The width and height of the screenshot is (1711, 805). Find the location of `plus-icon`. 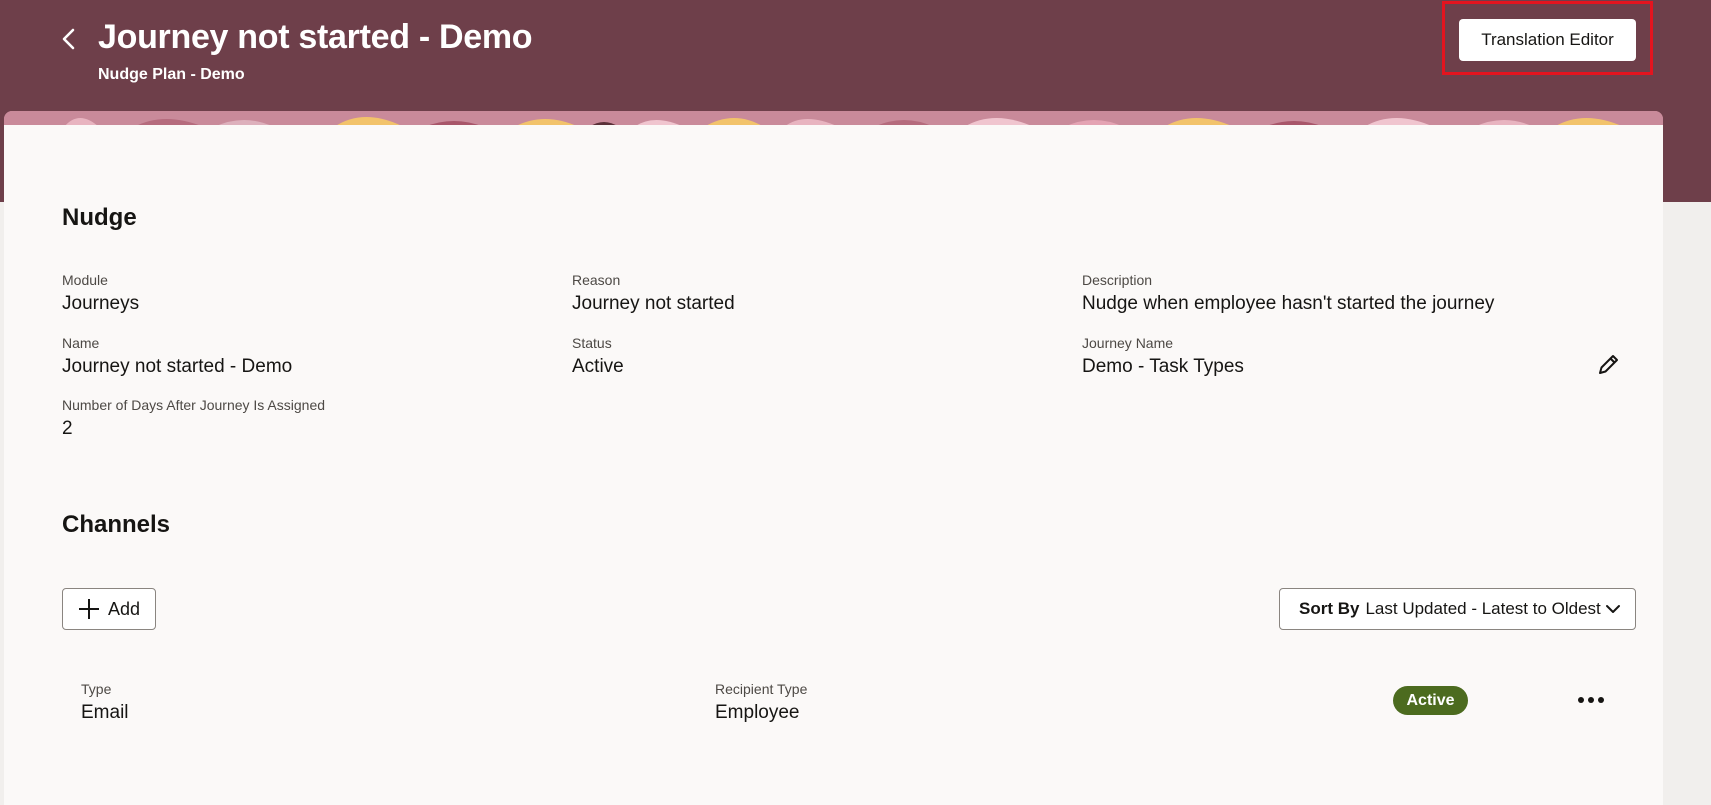

plus-icon is located at coordinates (88, 609).